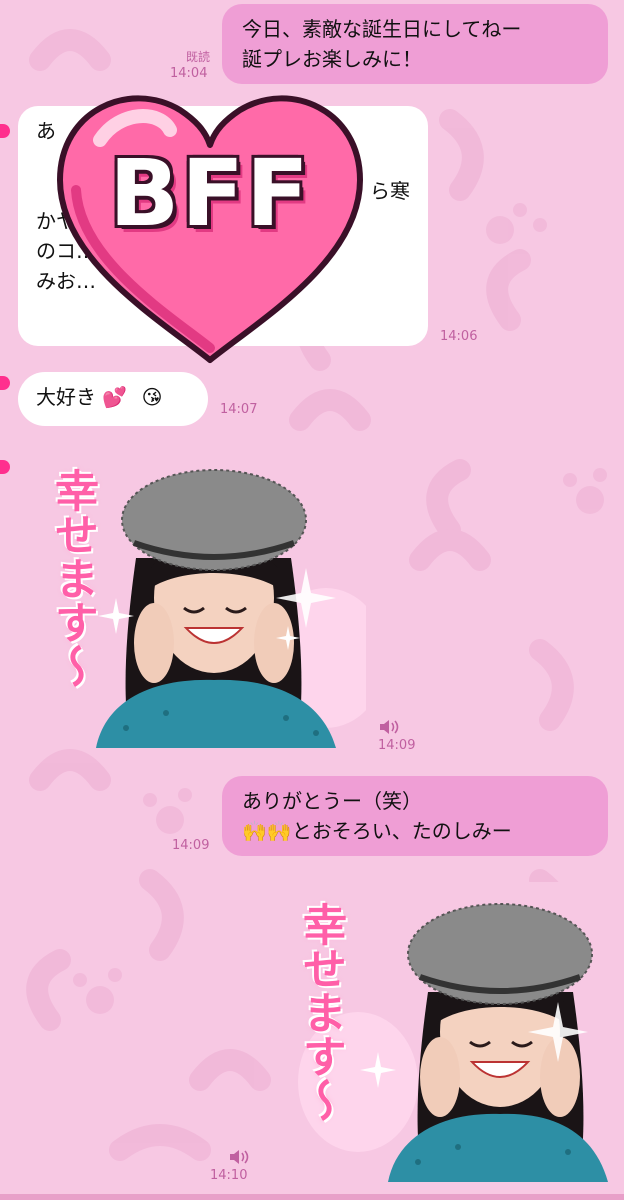 The width and height of the screenshot is (624, 1200). Describe the element at coordinates (198, 57) in the screenshot. I see `read-receipt: 既読` at that location.